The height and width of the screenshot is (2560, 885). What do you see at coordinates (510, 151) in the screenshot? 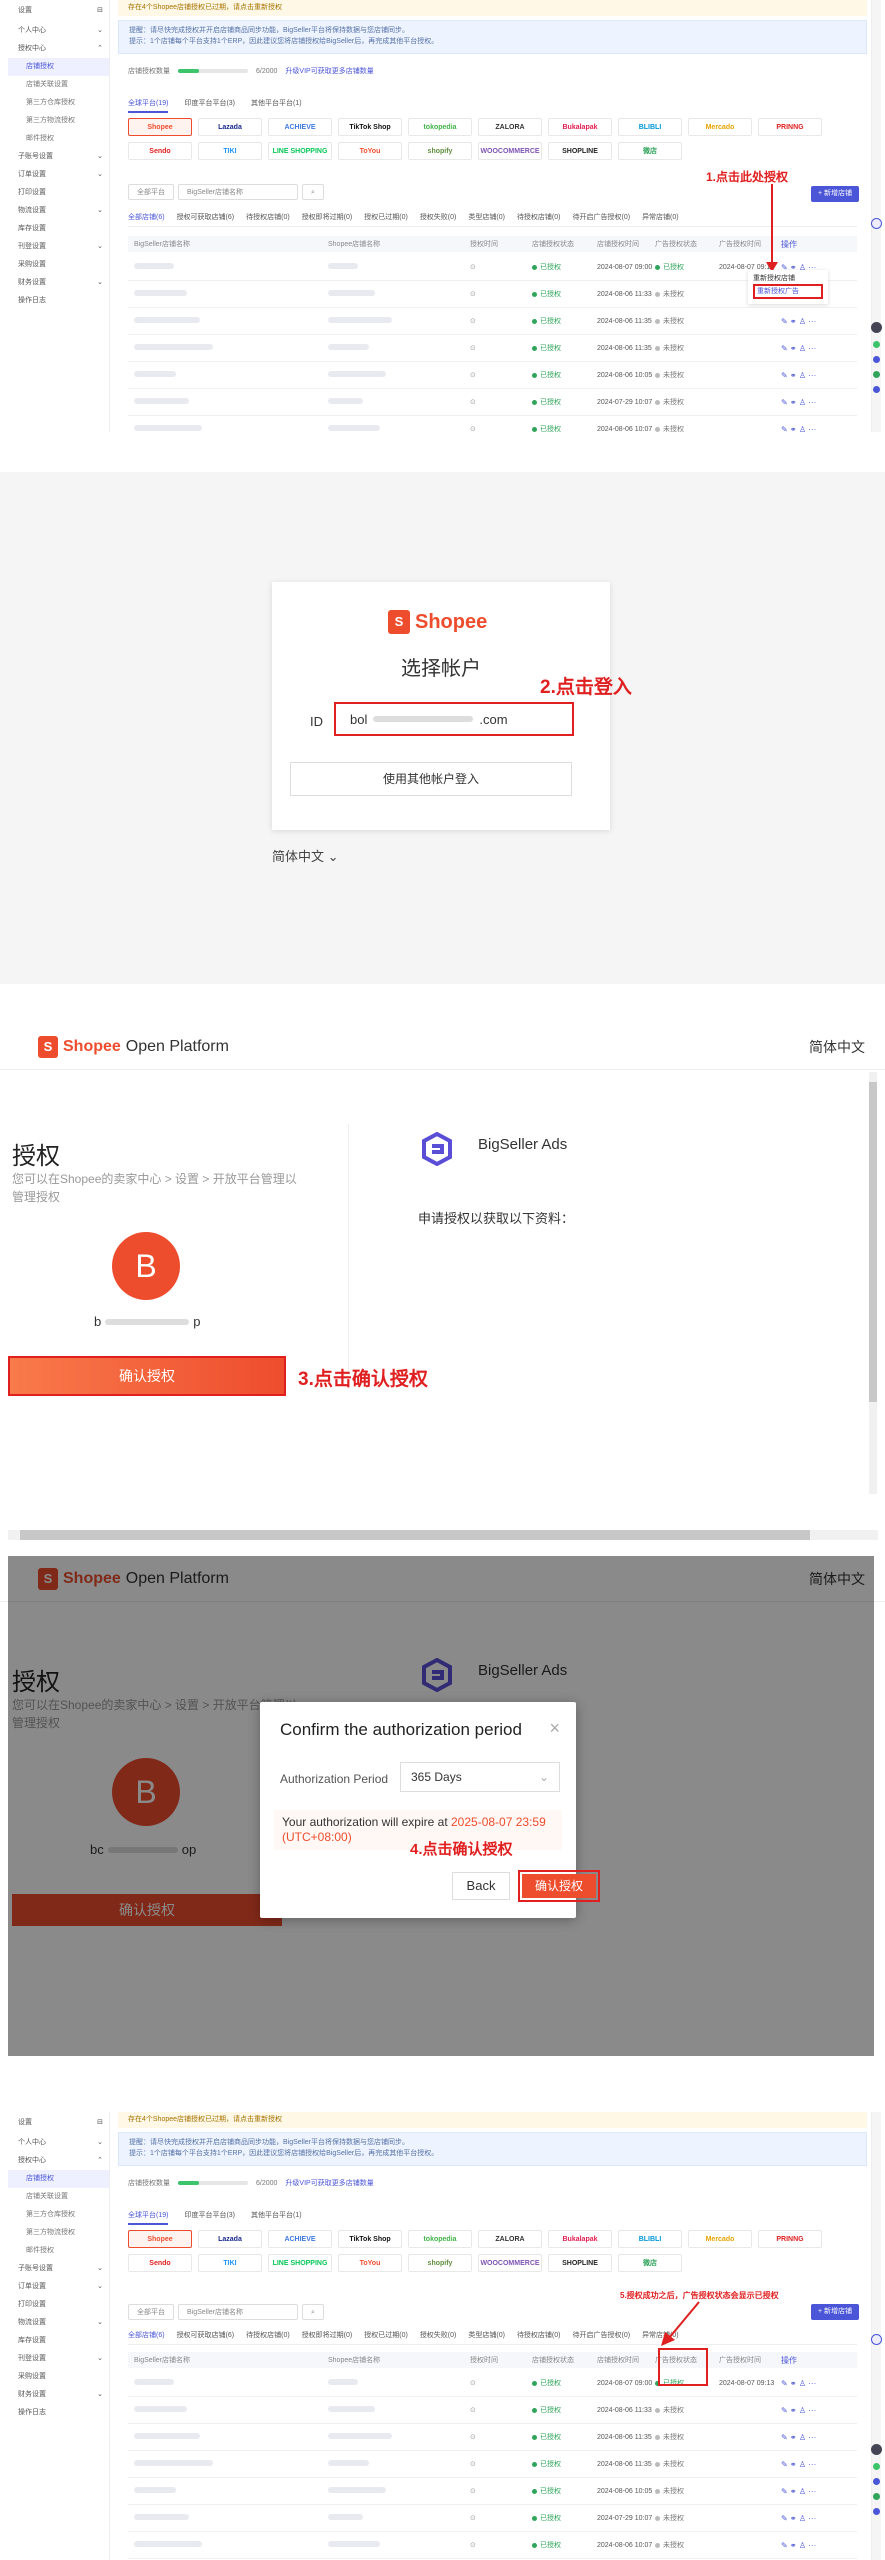
I see `platform-logo-15: WOOCOMMERCE` at bounding box center [510, 151].